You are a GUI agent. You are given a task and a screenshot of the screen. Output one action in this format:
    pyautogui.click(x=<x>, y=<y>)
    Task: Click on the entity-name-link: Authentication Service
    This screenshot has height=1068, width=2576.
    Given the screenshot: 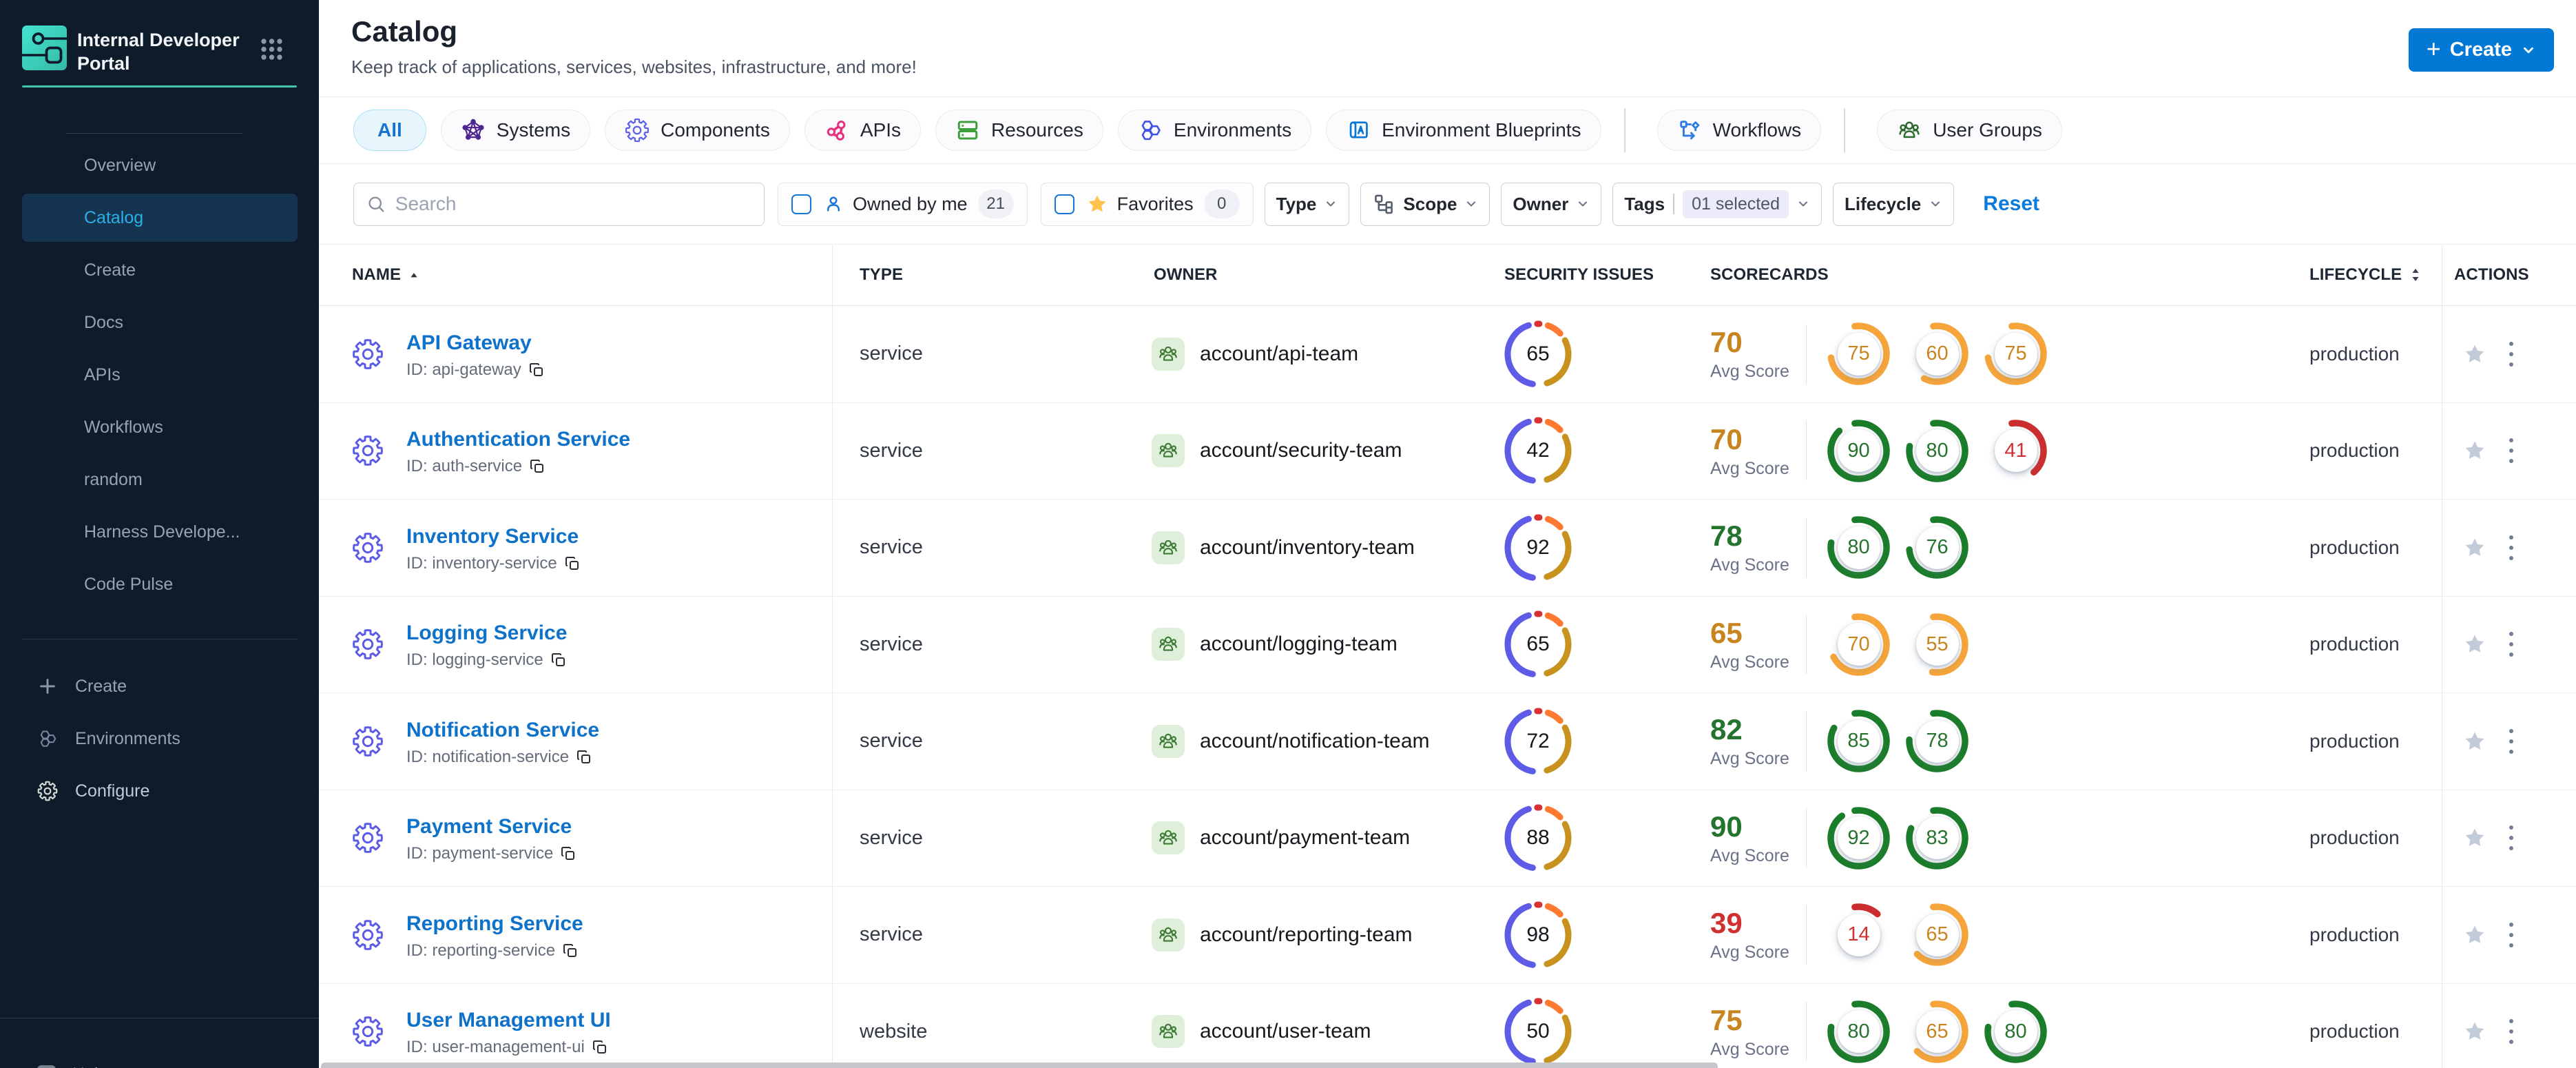 What is the action you would take?
    pyautogui.click(x=518, y=440)
    